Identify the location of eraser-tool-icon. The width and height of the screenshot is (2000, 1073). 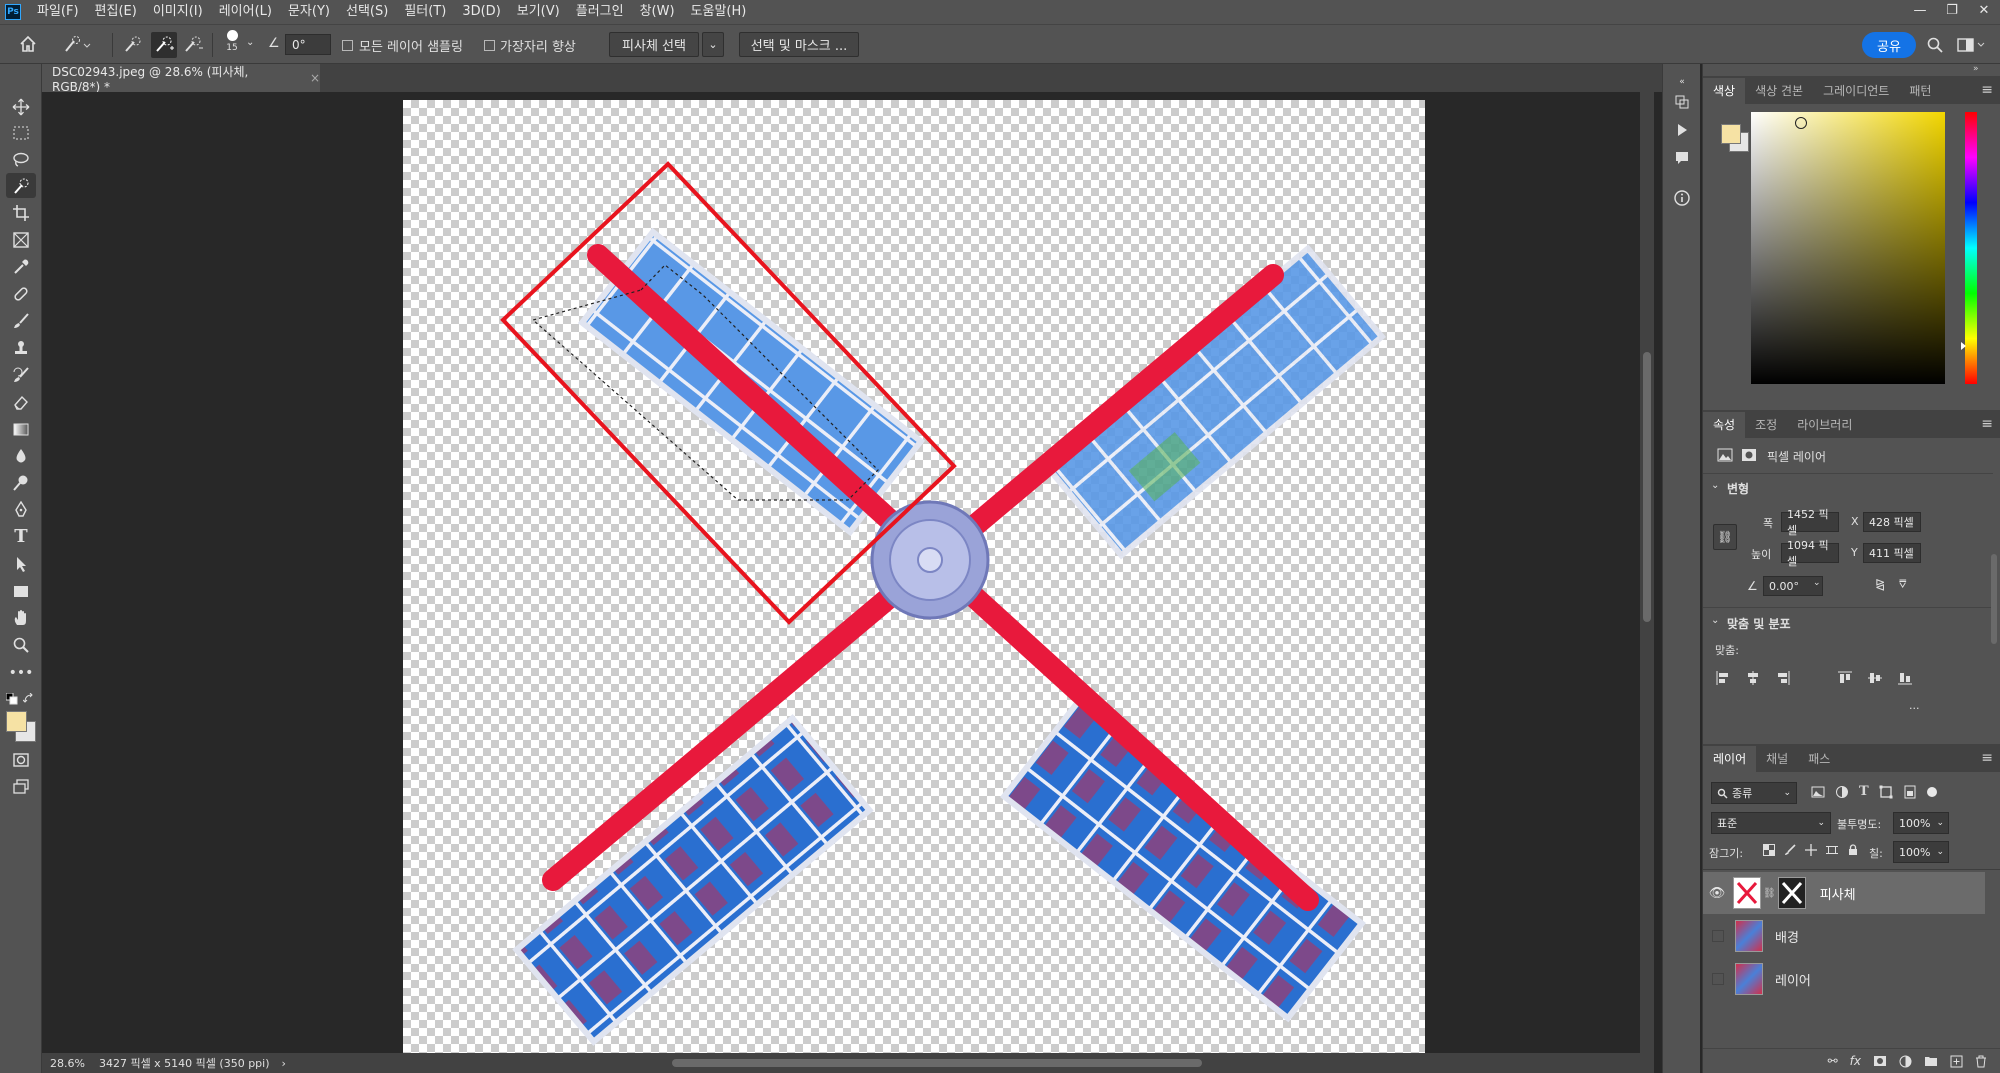
(21, 401).